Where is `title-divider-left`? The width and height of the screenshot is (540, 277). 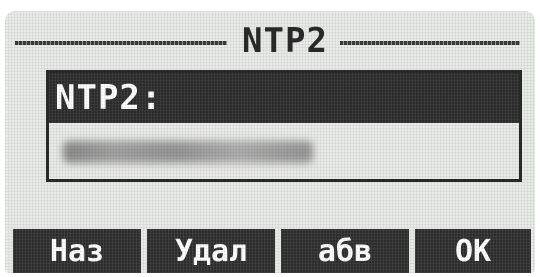
title-divider-left is located at coordinates (121, 43).